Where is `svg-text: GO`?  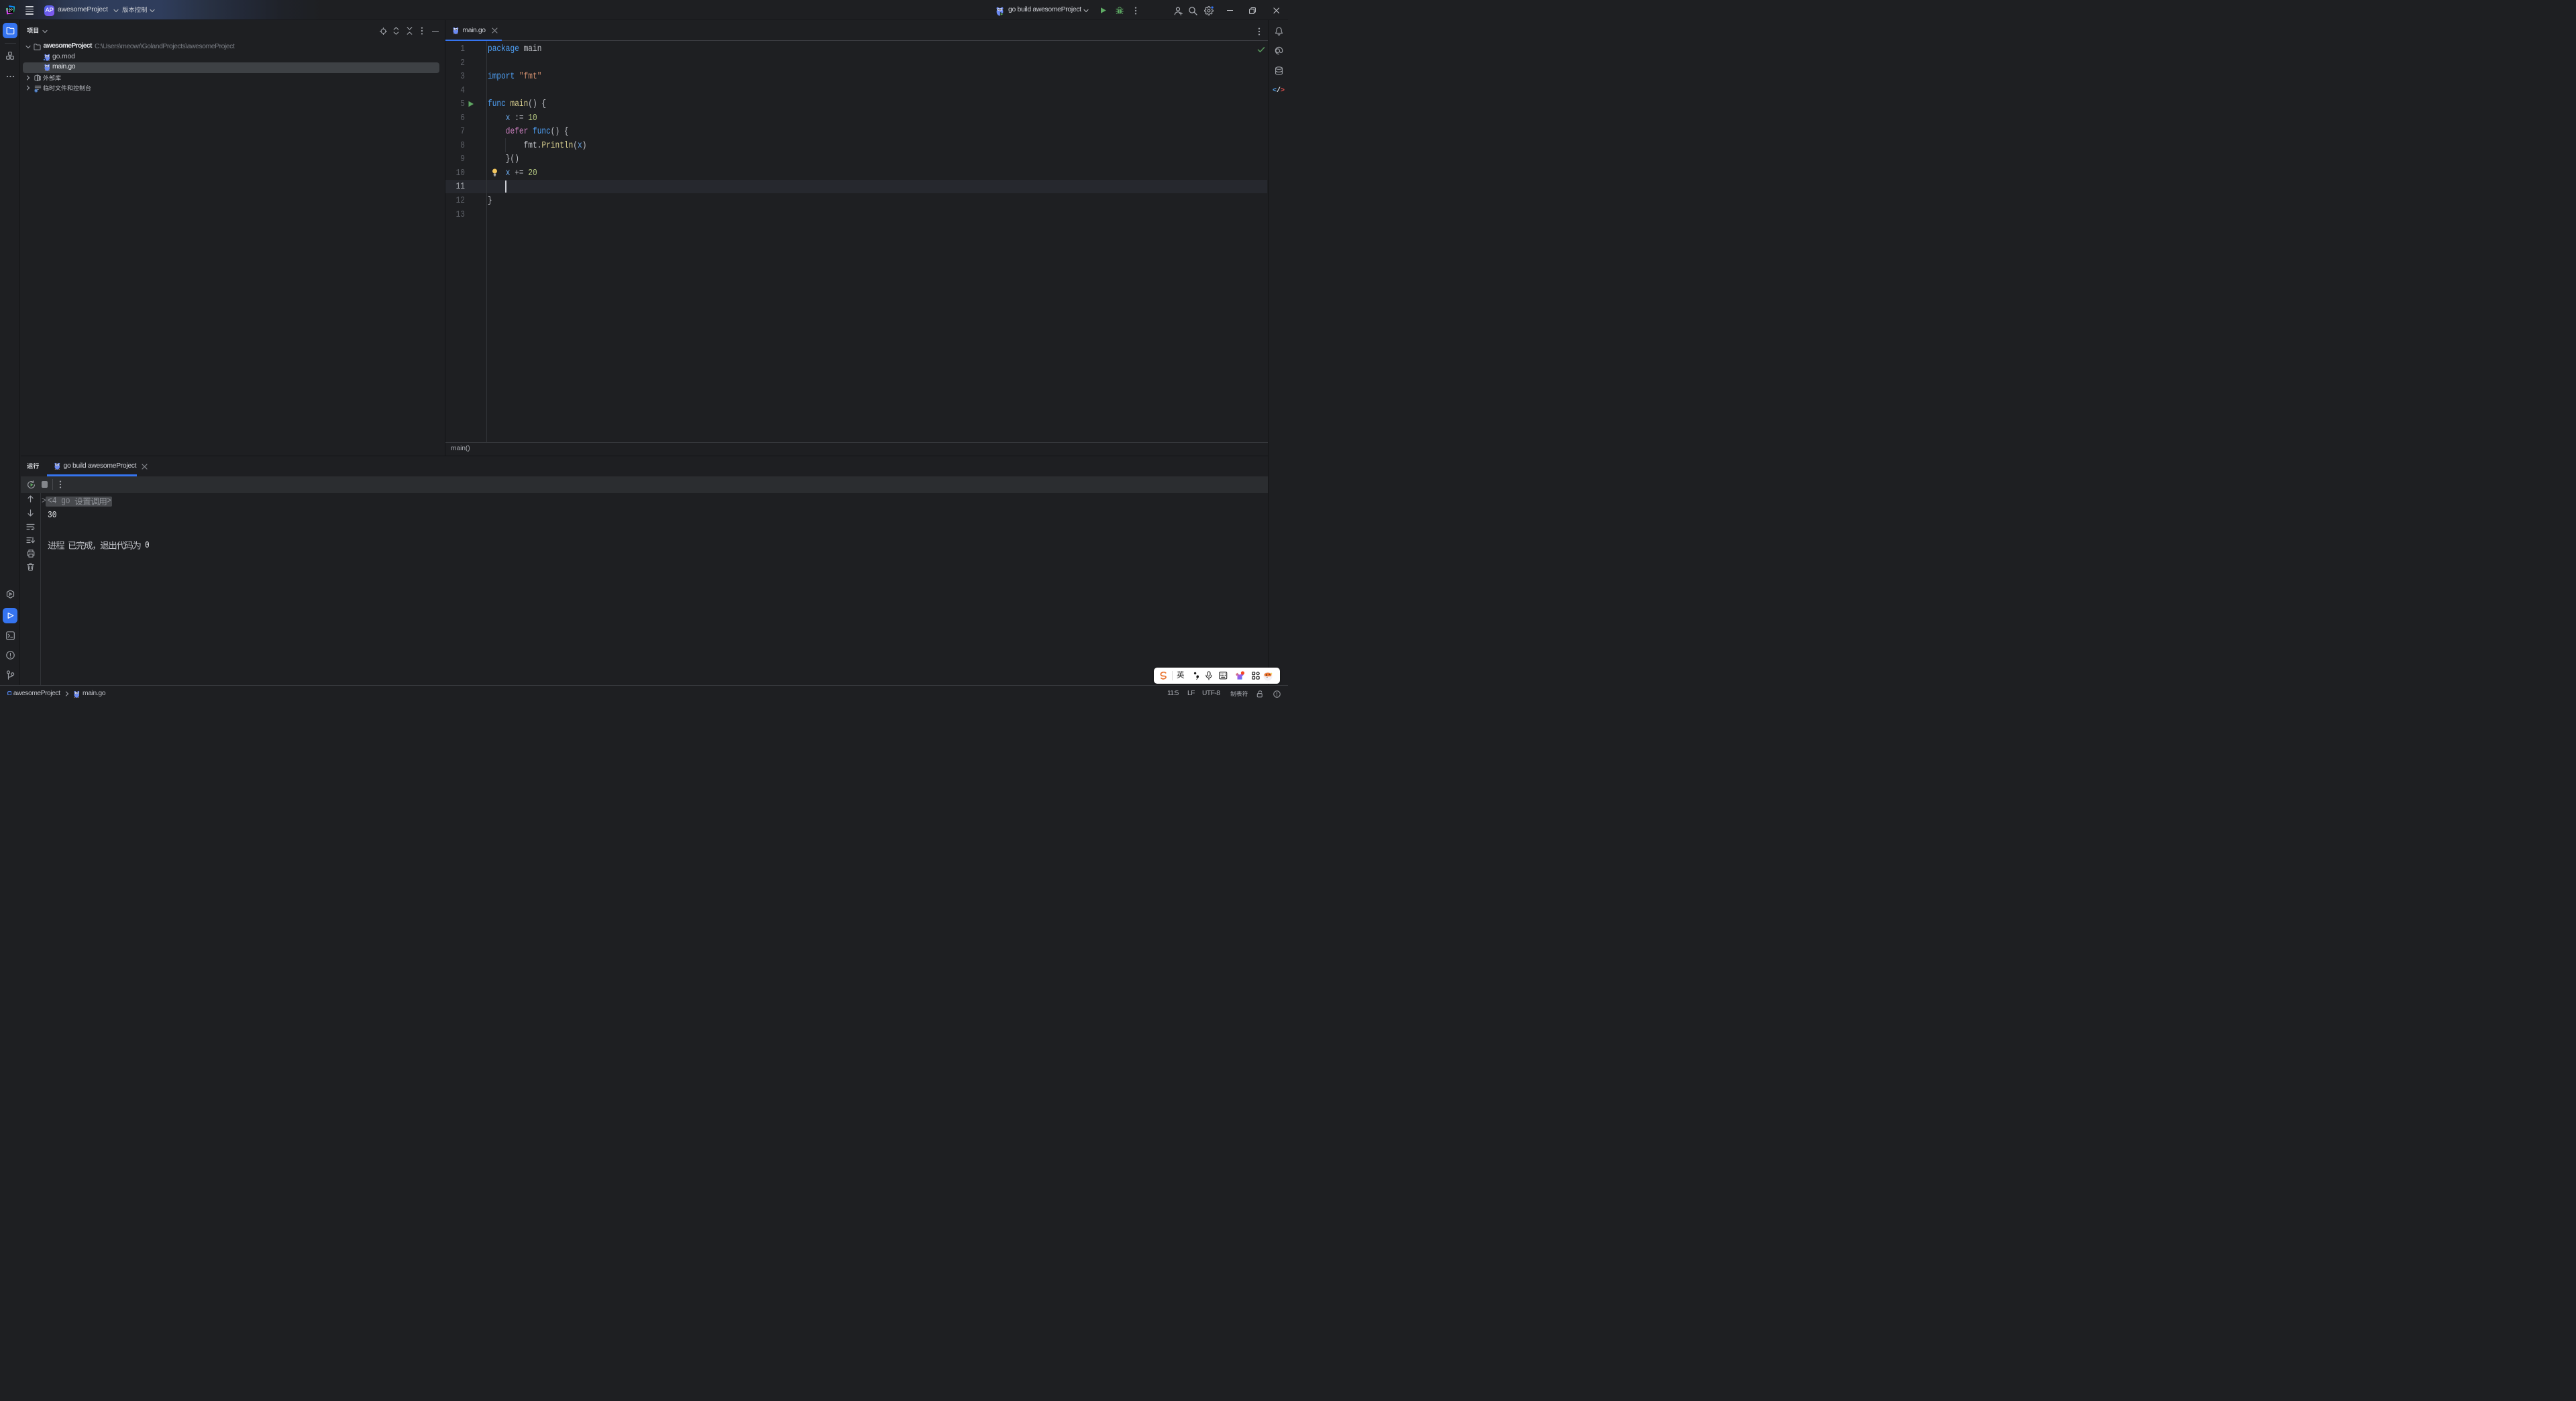
svg-text: GO is located at coordinates (10, 9).